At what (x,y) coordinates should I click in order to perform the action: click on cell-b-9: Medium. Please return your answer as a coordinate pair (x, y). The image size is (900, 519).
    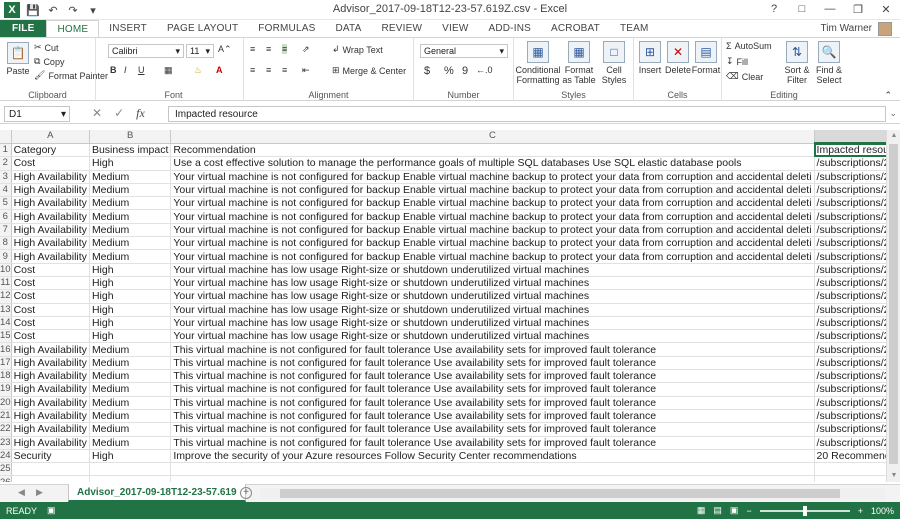
    Looking at the image, I should click on (130, 256).